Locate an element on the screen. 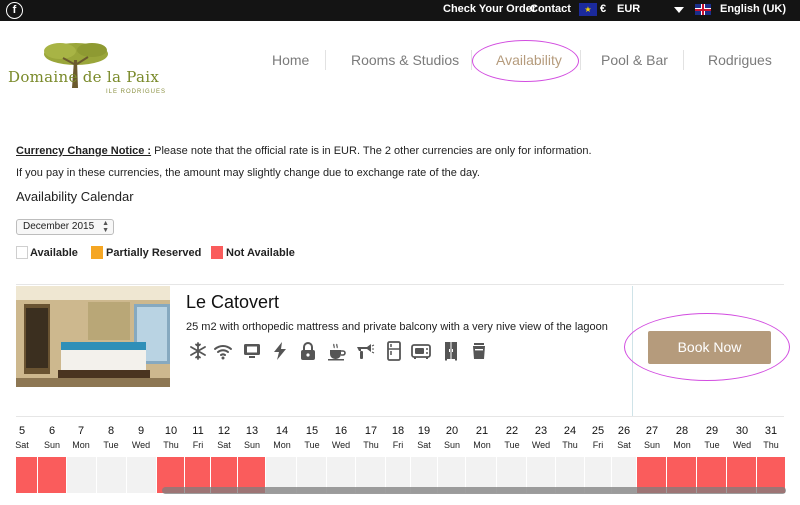 The image size is (800, 505). calendar-day-header: 27 Sun is located at coordinates (652, 437).